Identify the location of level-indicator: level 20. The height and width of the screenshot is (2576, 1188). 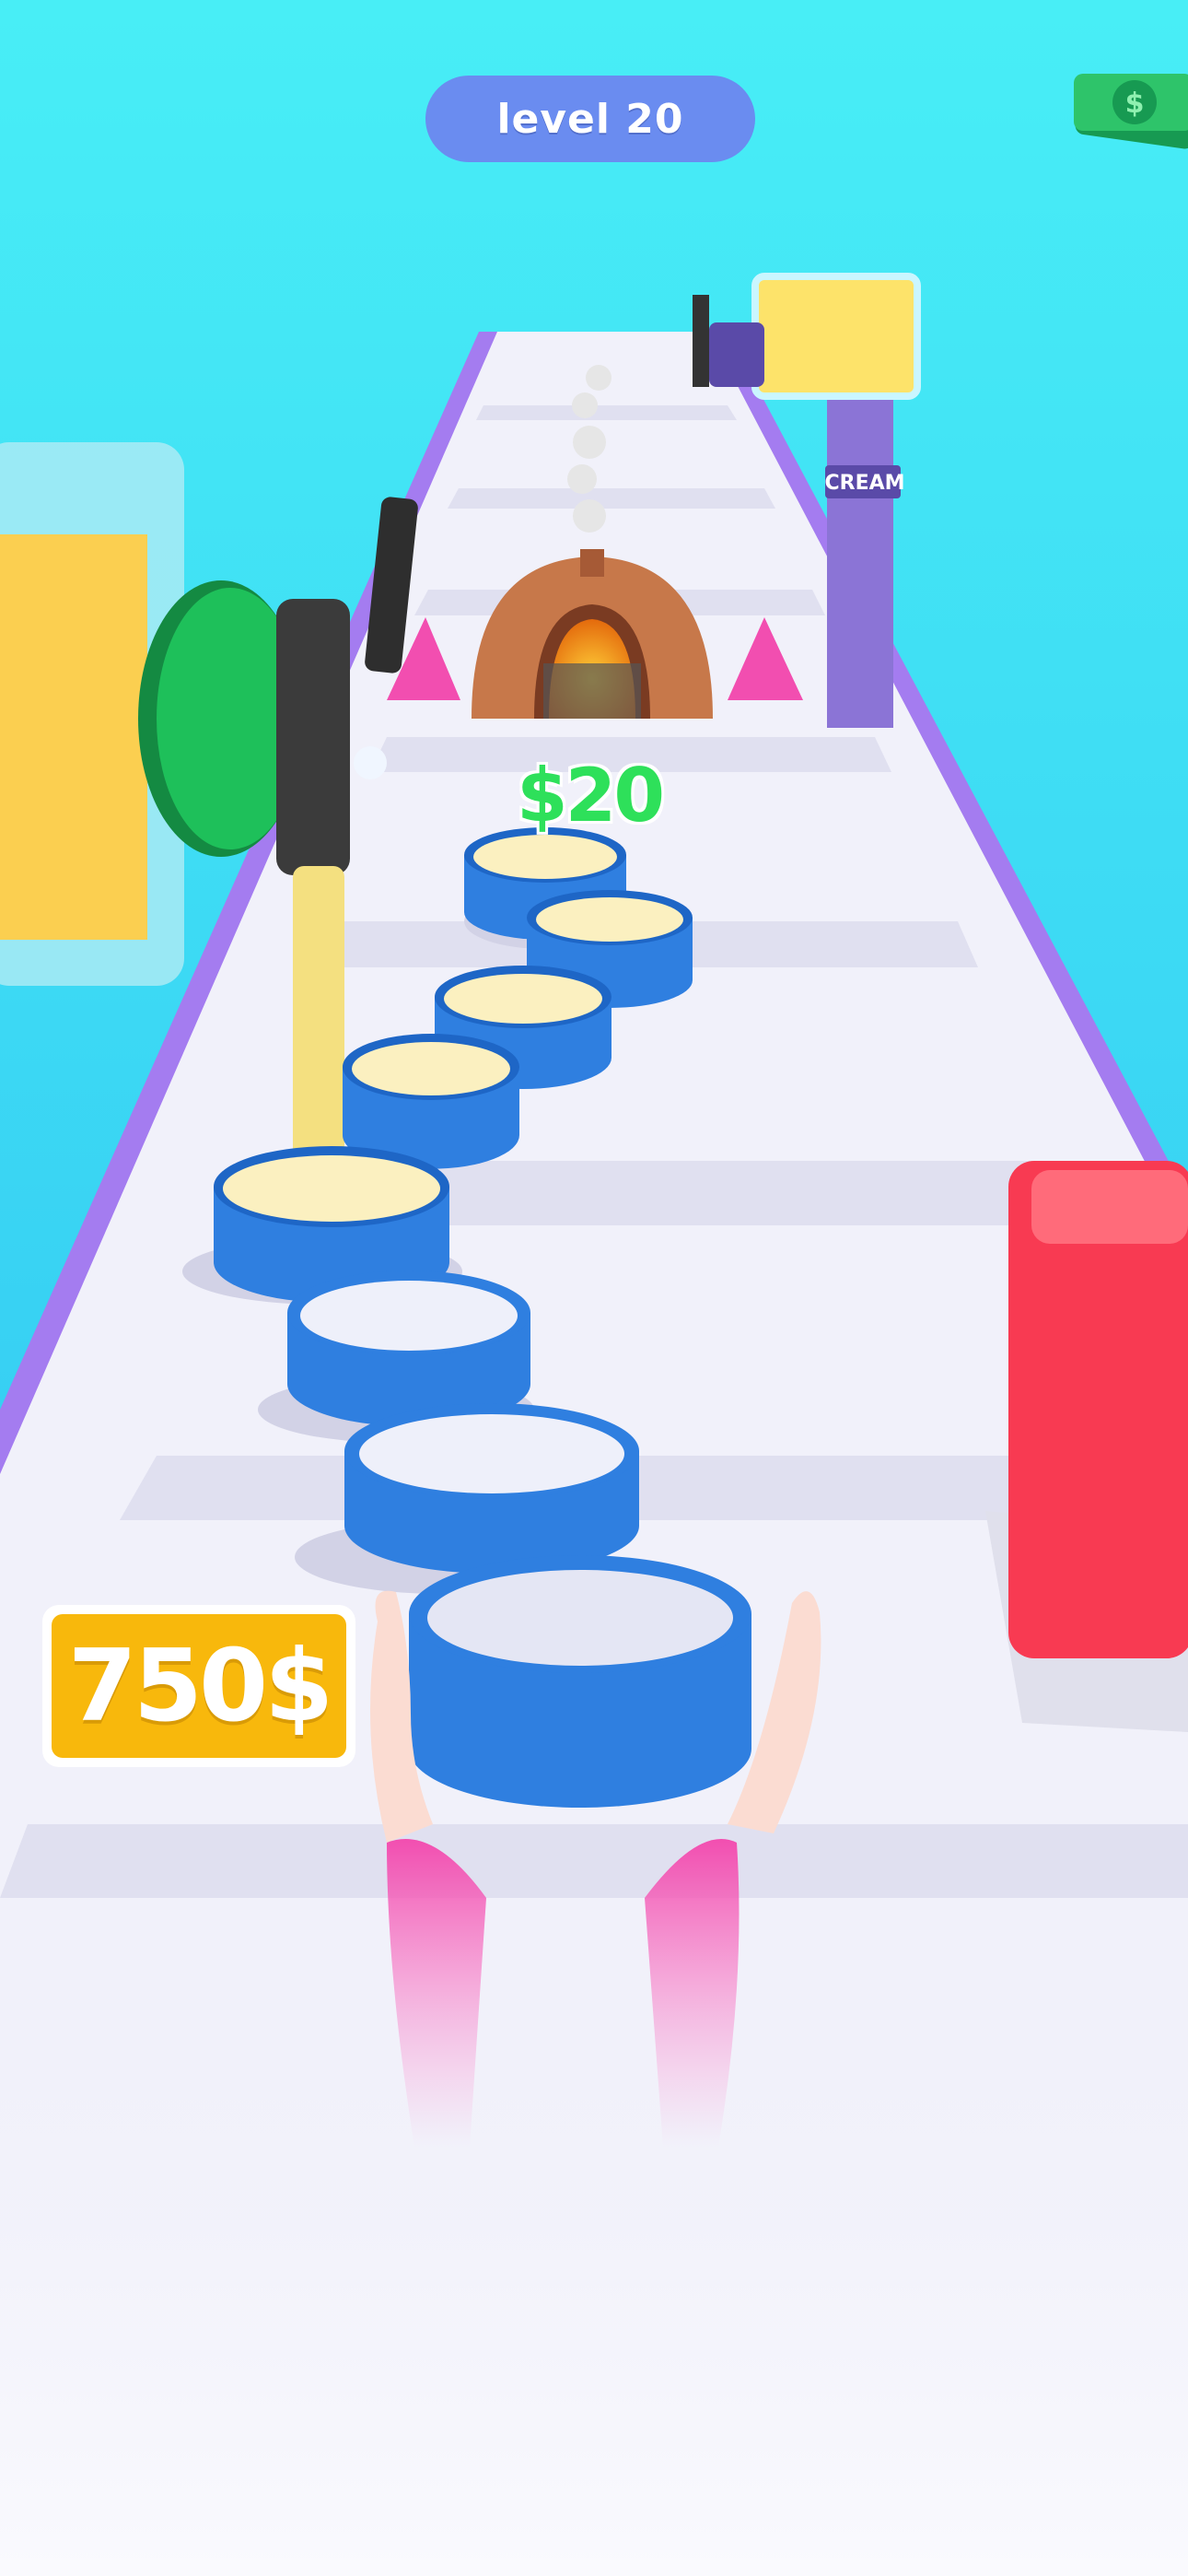
(590, 119).